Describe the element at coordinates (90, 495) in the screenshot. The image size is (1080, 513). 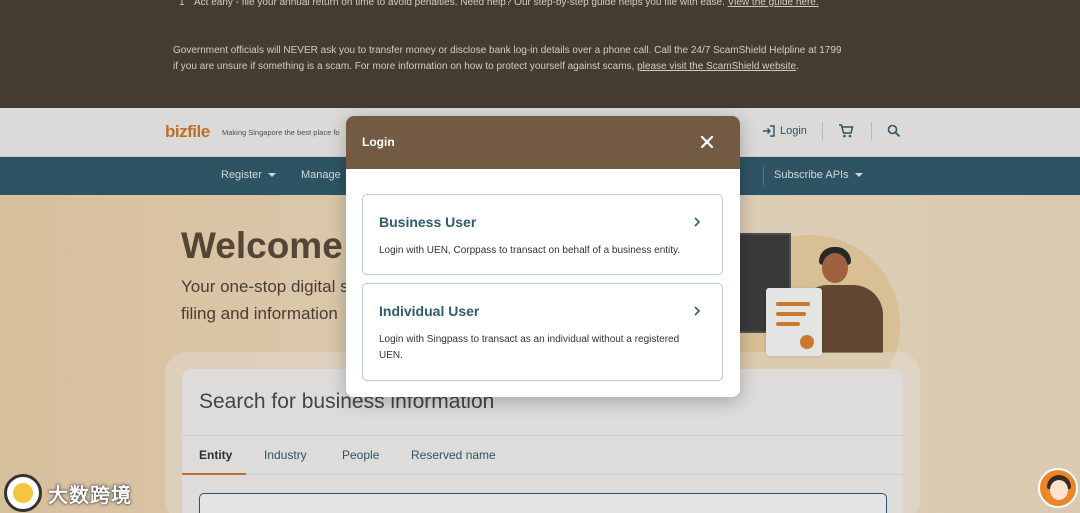
I see `watermark-text: 大数跨境` at that location.